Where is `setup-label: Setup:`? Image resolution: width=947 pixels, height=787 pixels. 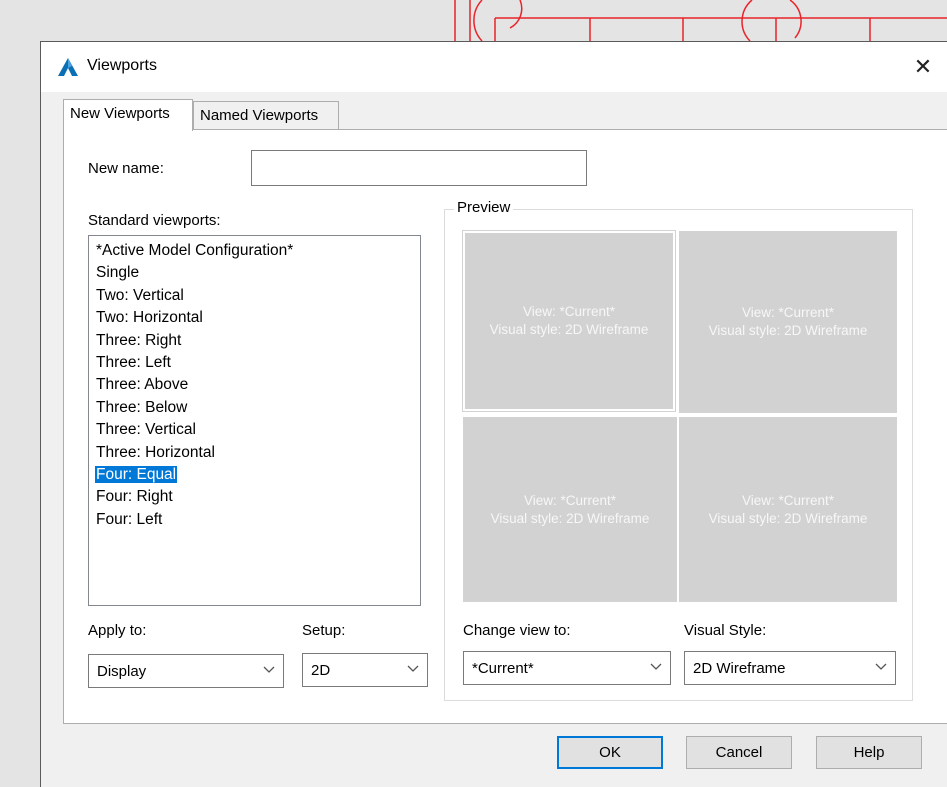
setup-label: Setup: is located at coordinates (324, 630).